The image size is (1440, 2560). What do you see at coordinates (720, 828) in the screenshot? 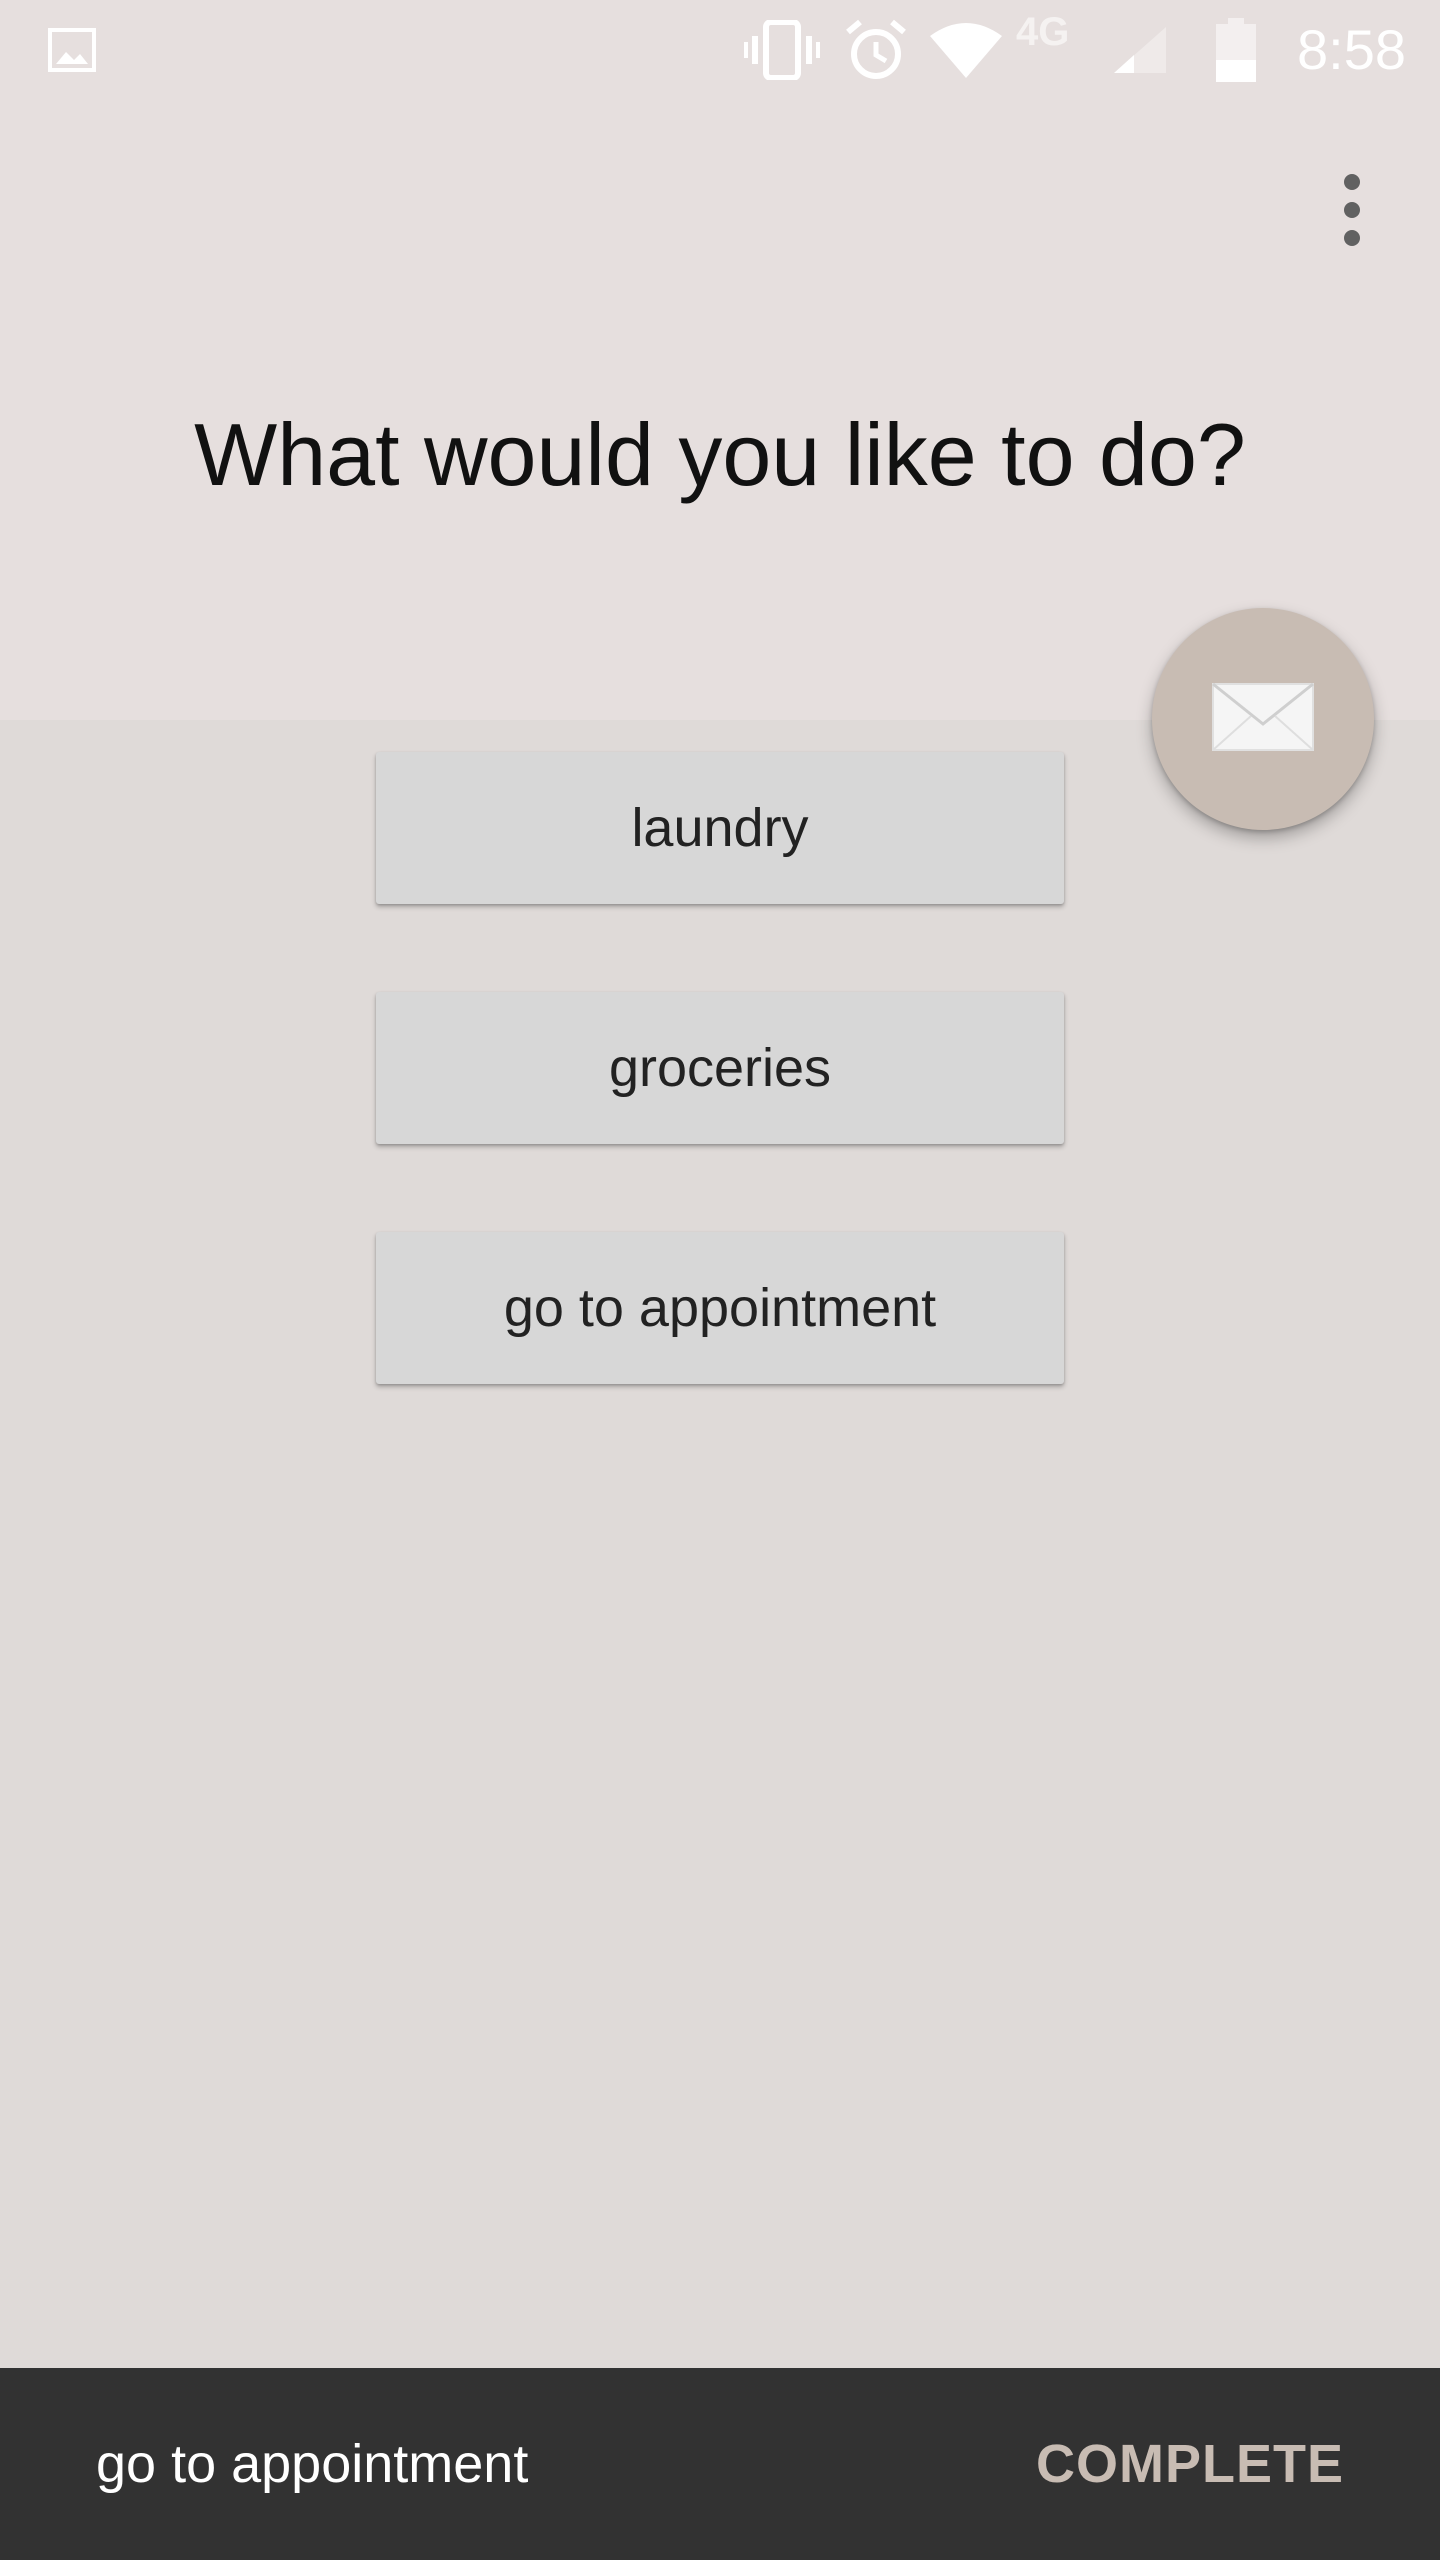
I see `laundry-button: laundry` at bounding box center [720, 828].